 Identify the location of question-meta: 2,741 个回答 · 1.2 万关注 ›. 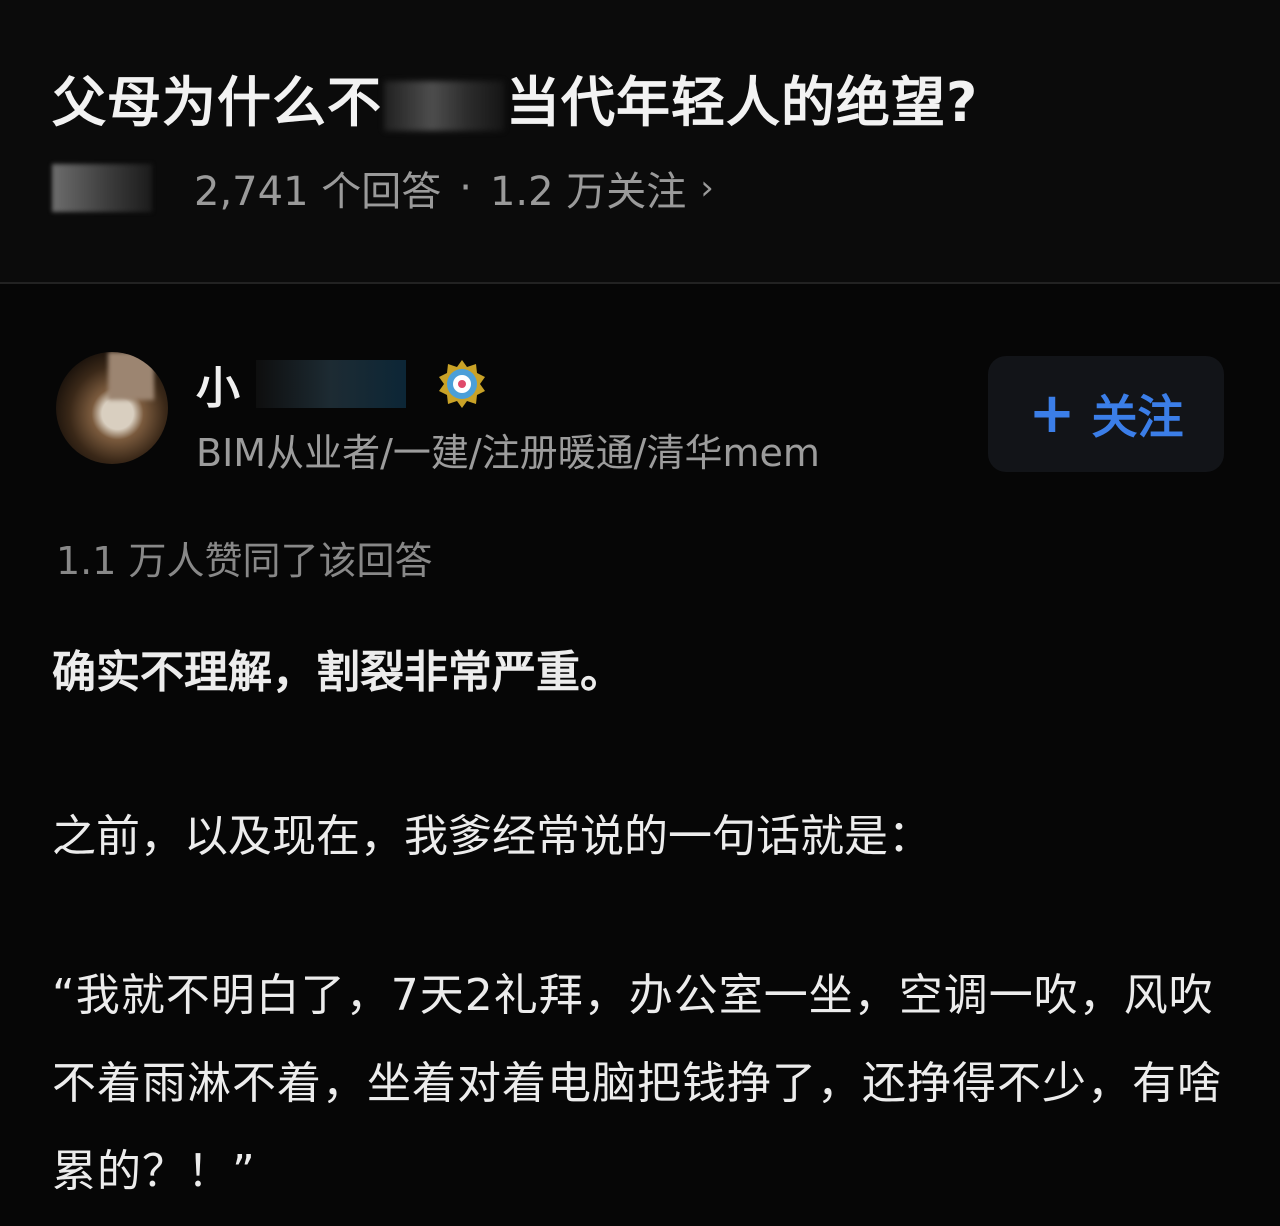
(383, 188).